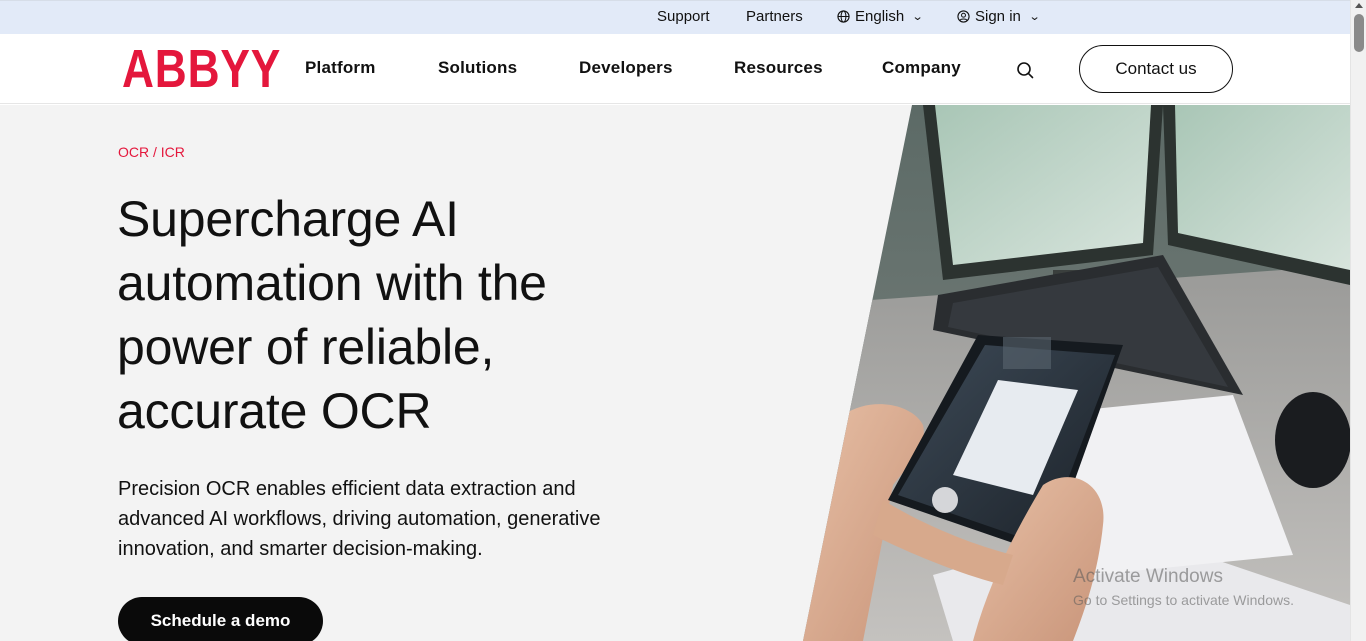 The image size is (1366, 641). I want to click on search-icon, so click(1025, 70).